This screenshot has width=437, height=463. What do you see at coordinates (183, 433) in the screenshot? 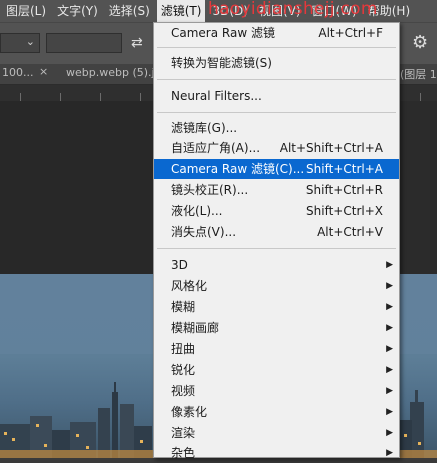
I see `menu-item-label: 渲染` at bounding box center [183, 433].